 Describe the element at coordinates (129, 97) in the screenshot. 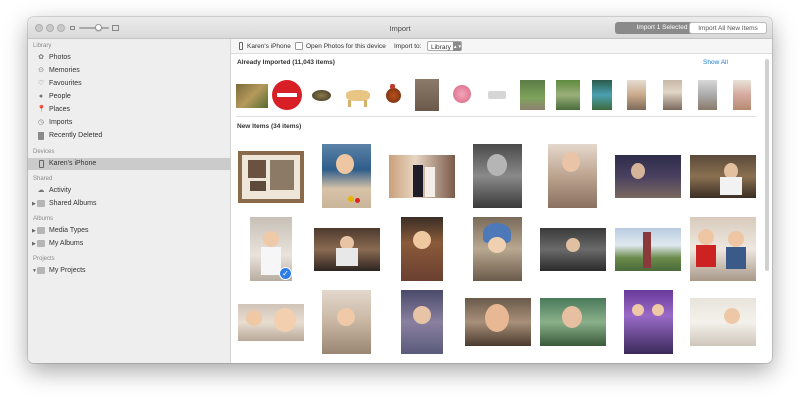

I see `sidebar-item-people: ● People` at that location.